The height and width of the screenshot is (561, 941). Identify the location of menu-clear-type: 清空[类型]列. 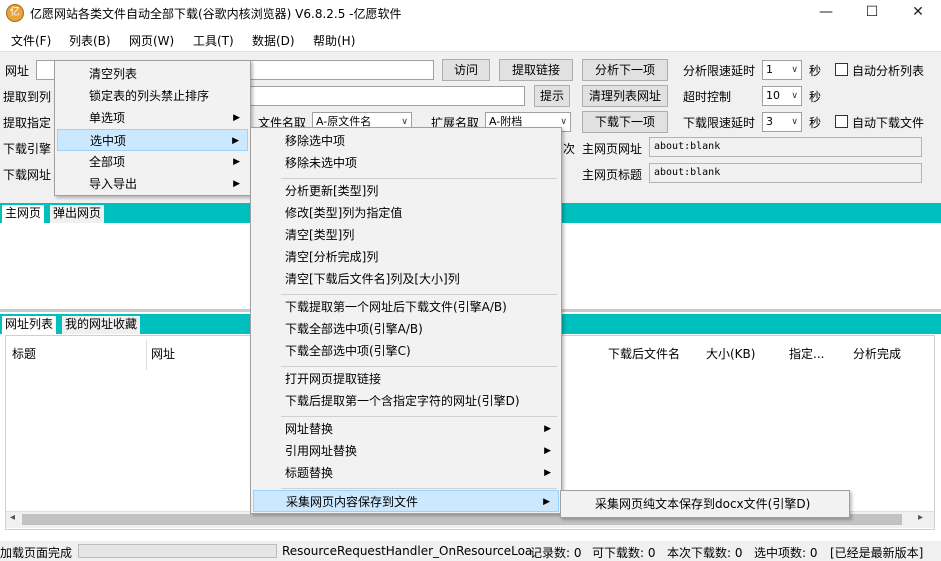
(406, 235).